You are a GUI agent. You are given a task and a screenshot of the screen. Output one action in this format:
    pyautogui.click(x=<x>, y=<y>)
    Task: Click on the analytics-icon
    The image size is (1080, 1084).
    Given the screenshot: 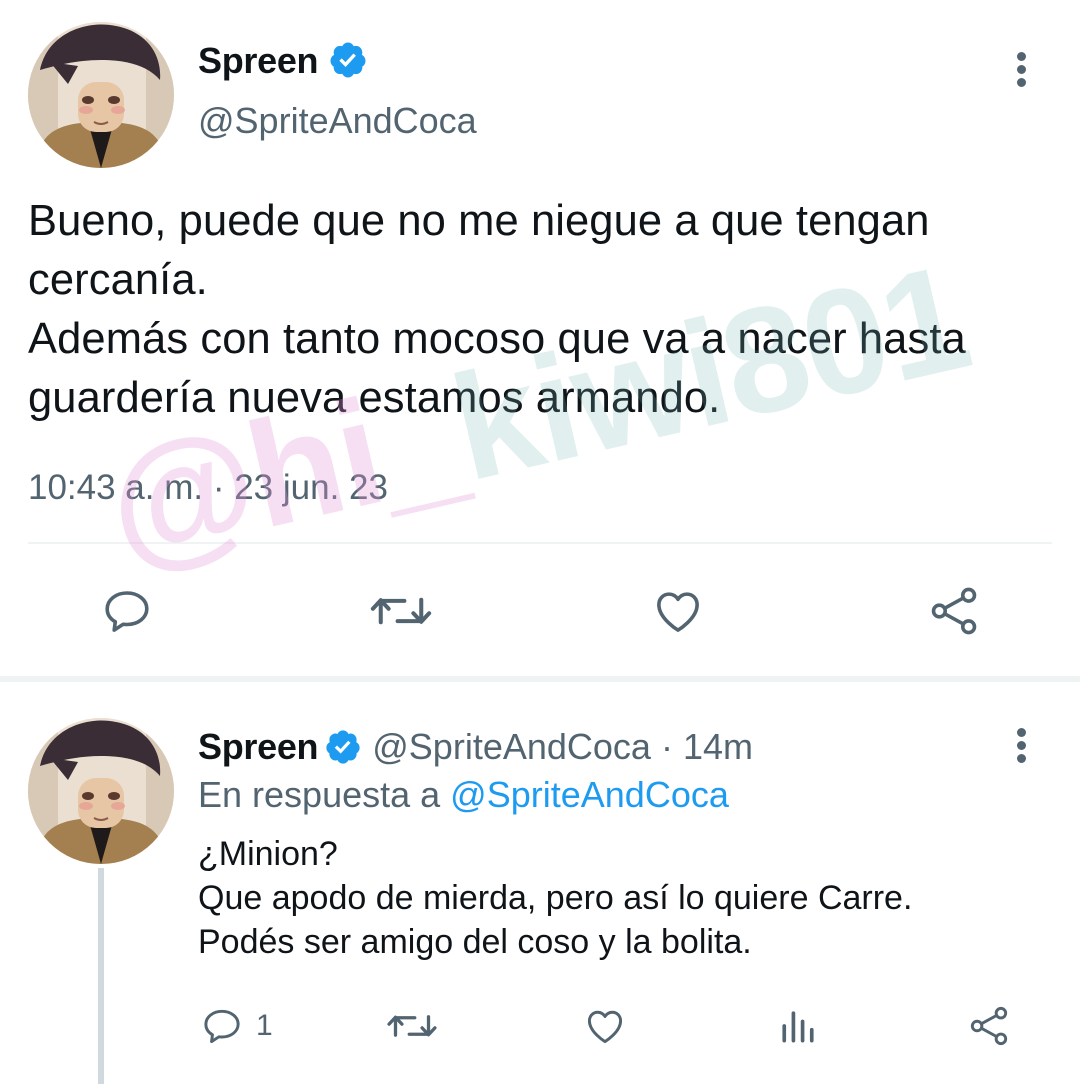 What is the action you would take?
    pyautogui.click(x=798, y=1027)
    